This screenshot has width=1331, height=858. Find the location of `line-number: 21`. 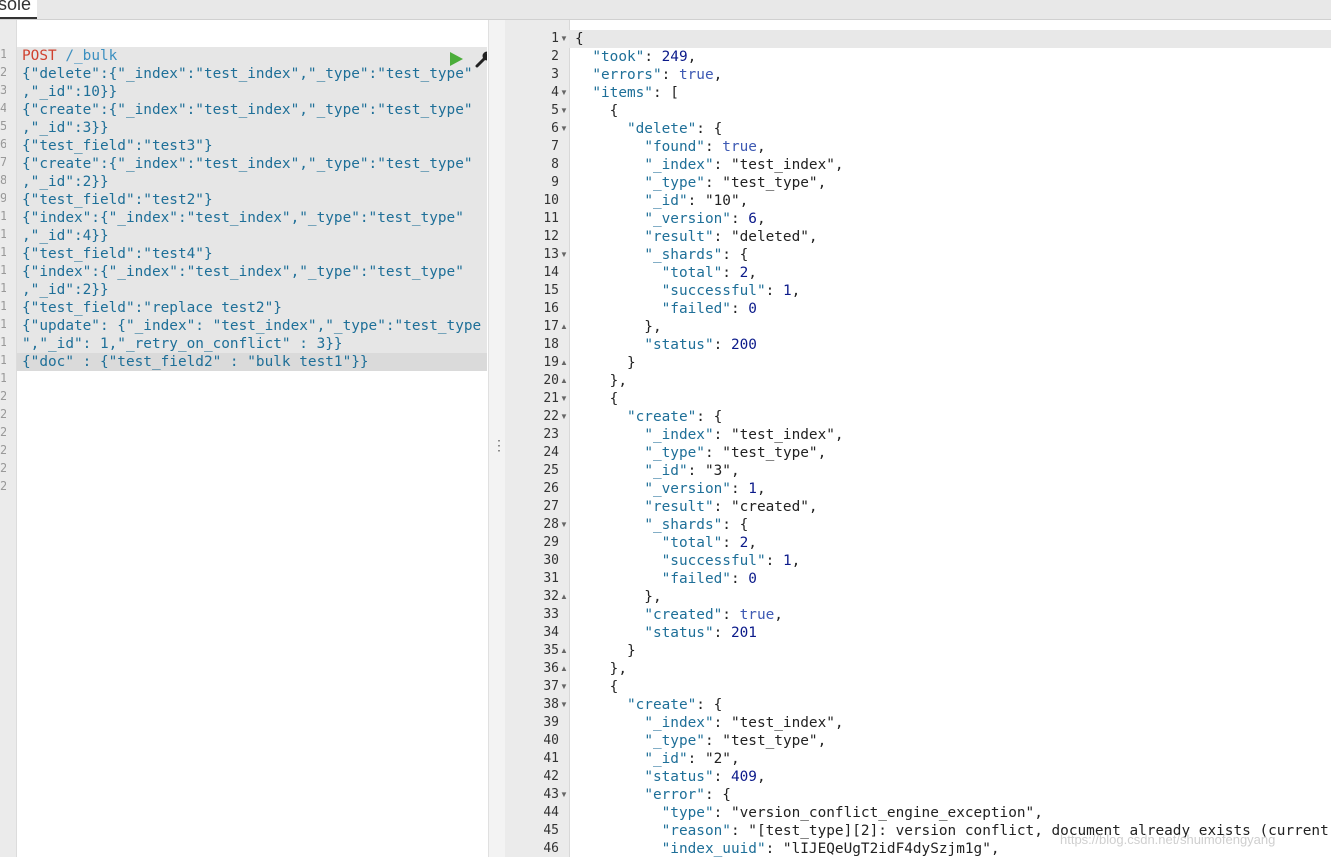

line-number: 21 is located at coordinates (551, 398).